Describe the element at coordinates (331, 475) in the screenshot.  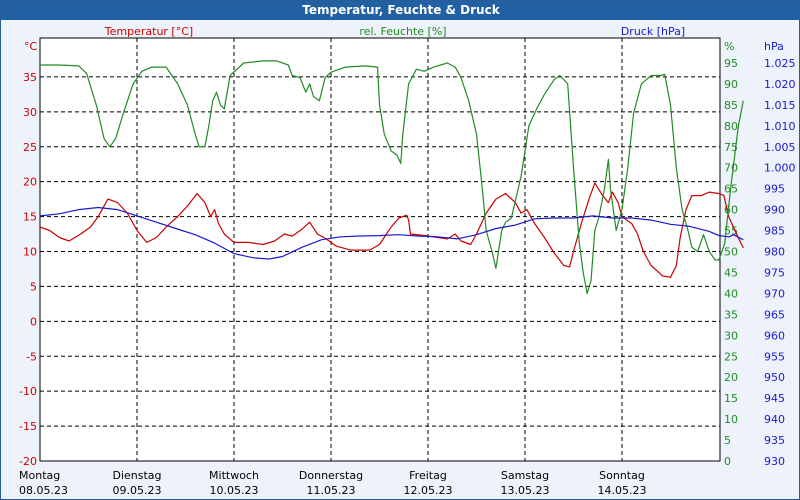
I see `x-tick-day: Donnerstag` at that location.